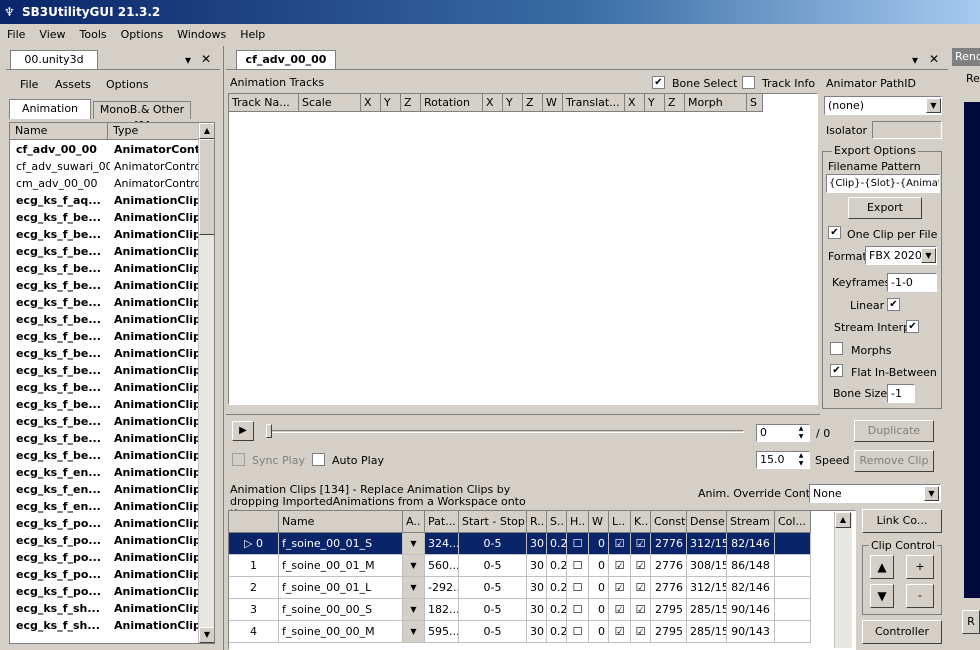 The image size is (980, 650). What do you see at coordinates (920, 596) in the screenshot?
I see `remove-clip-small-button: -` at bounding box center [920, 596].